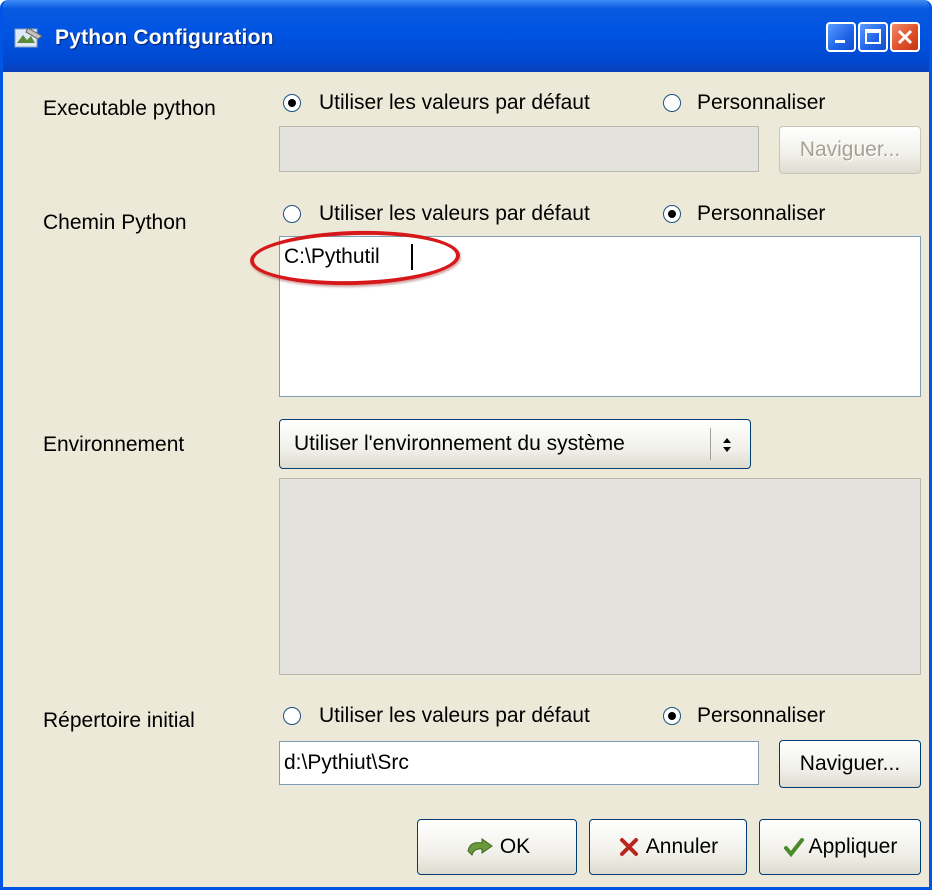  I want to click on select-divider, so click(710, 444).